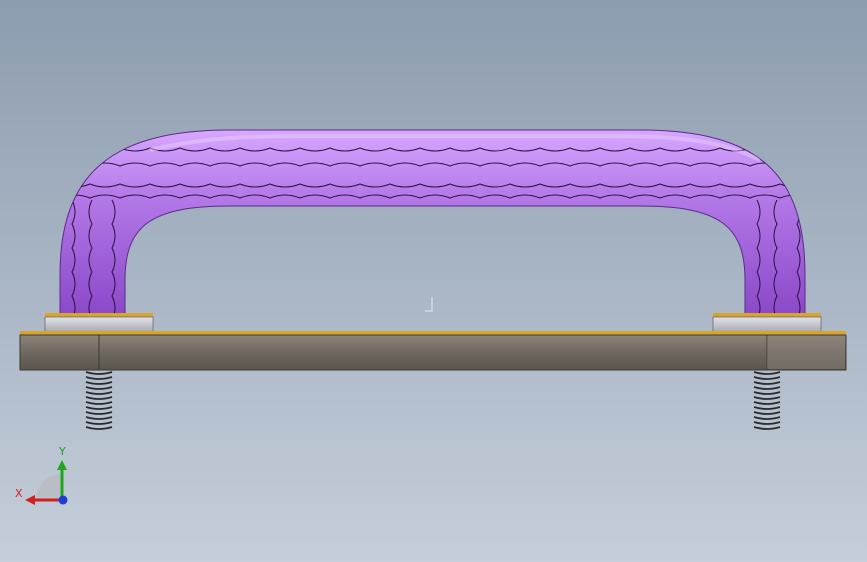 Image resolution: width=867 pixels, height=562 pixels. What do you see at coordinates (19, 493) in the screenshot?
I see `x-axis-label: X` at bounding box center [19, 493].